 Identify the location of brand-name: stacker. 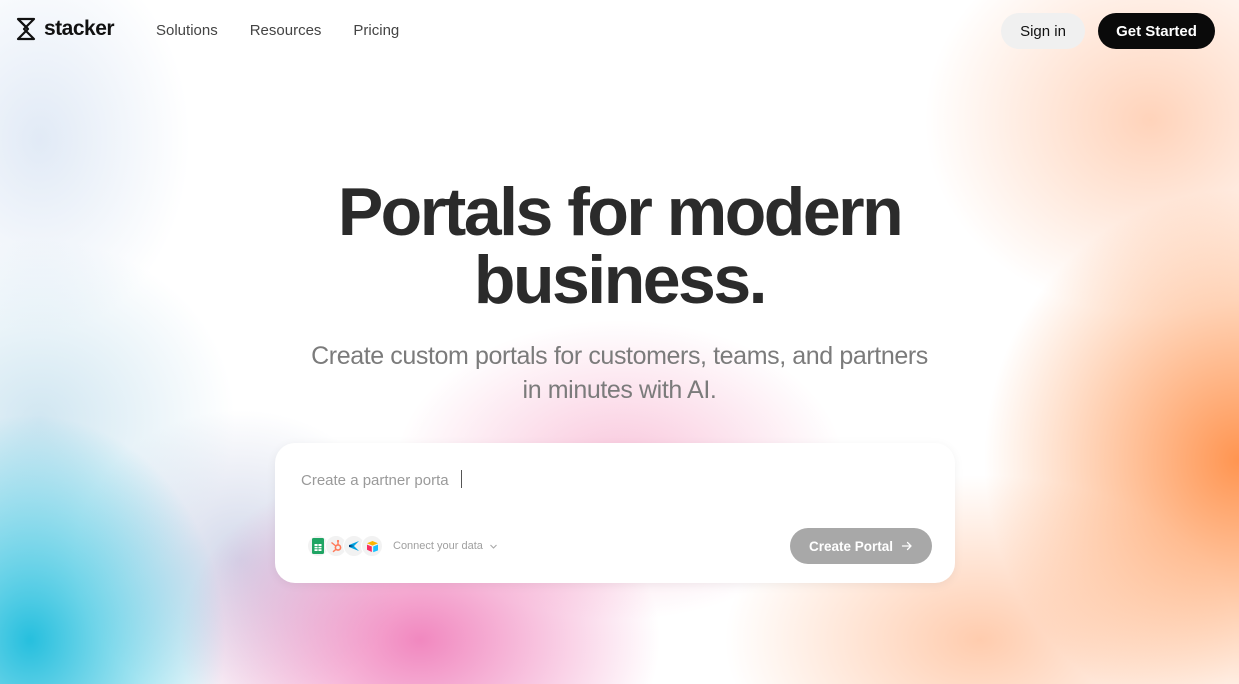
(79, 28).